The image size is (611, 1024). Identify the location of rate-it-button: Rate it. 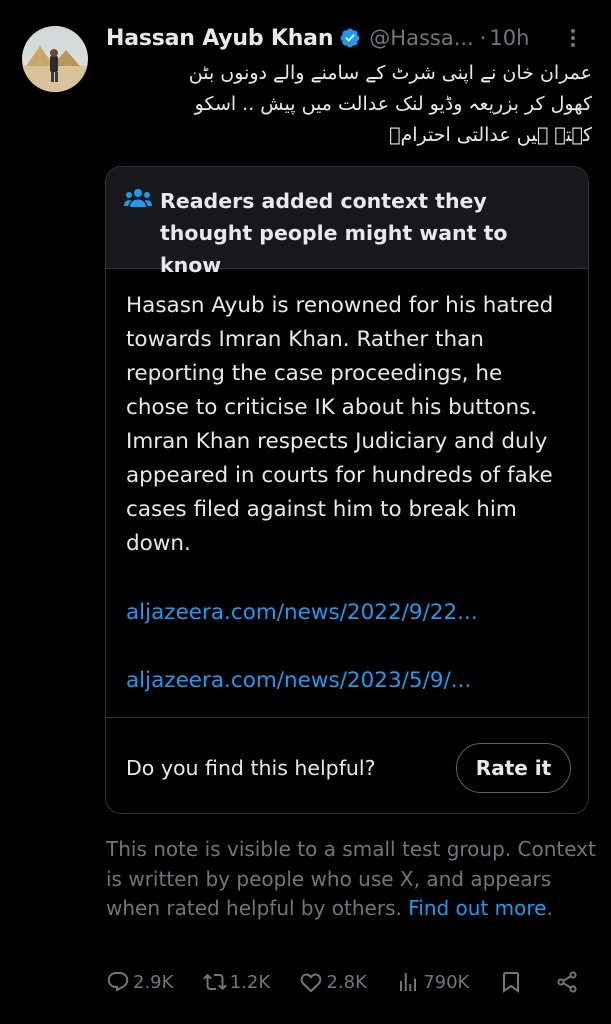
(513, 768).